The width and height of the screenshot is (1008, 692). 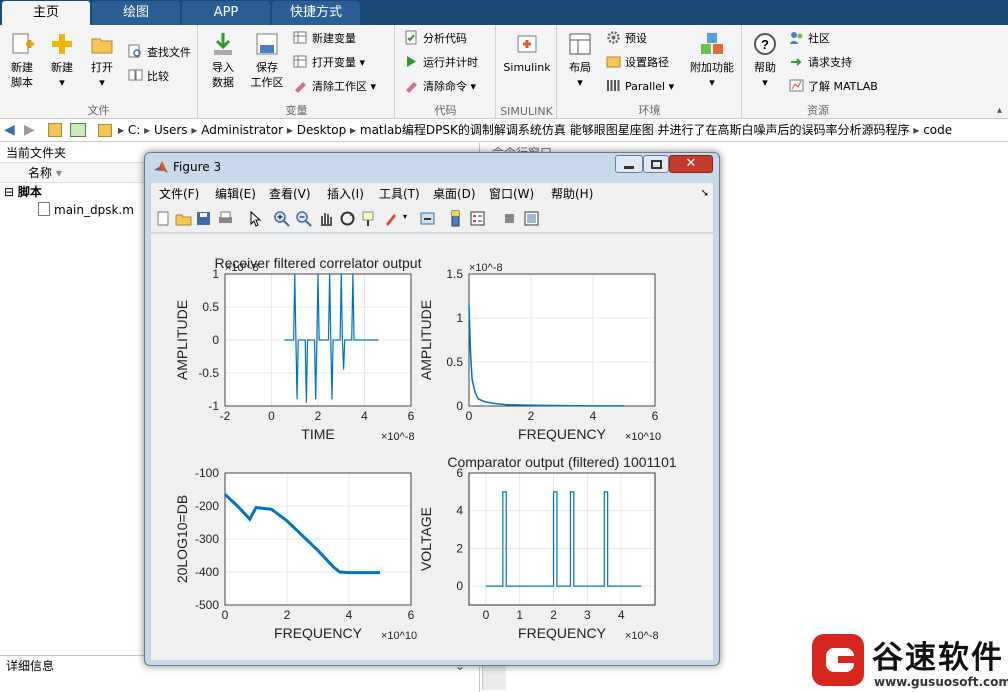 What do you see at coordinates (426, 340) in the screenshot?
I see `y-axis-label: AMPLITUDE` at bounding box center [426, 340].